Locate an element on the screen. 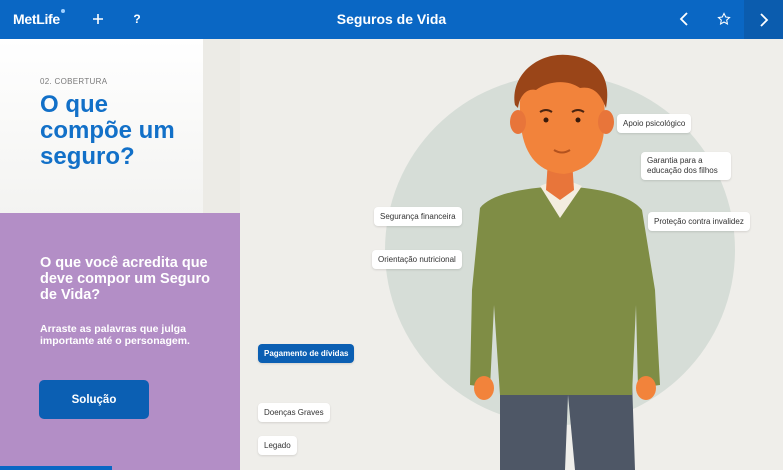 The height and width of the screenshot is (470, 783). word-doencas-graves: Doenças Graves is located at coordinates (294, 412).